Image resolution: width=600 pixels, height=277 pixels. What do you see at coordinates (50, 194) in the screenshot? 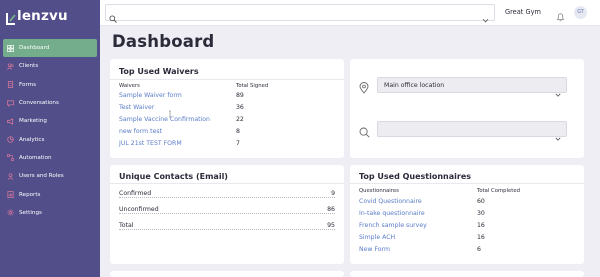
I see `sidebar-item-reports: Reports` at bounding box center [50, 194].